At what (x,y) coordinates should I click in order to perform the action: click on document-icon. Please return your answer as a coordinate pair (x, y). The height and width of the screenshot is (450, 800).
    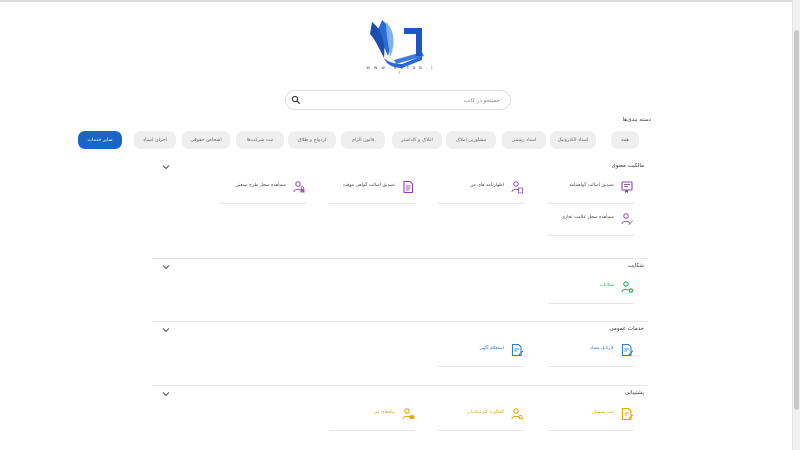
    Looking at the image, I should click on (408, 187).